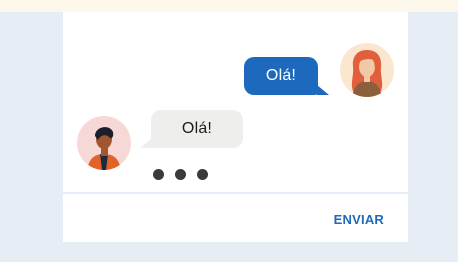 This screenshot has height=262, width=458. Describe the element at coordinates (197, 128) in the screenshot. I see `incoming-message-text: Olá!` at that location.